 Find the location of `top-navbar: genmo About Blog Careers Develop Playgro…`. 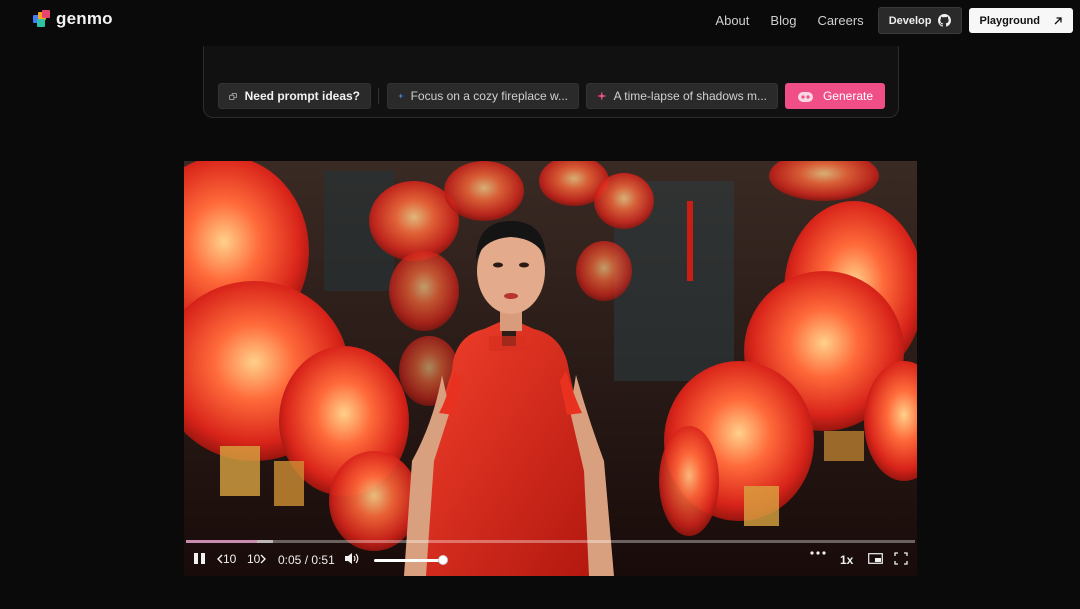

top-navbar: genmo About Blog Careers Develop Playgro… is located at coordinates (540, 20).